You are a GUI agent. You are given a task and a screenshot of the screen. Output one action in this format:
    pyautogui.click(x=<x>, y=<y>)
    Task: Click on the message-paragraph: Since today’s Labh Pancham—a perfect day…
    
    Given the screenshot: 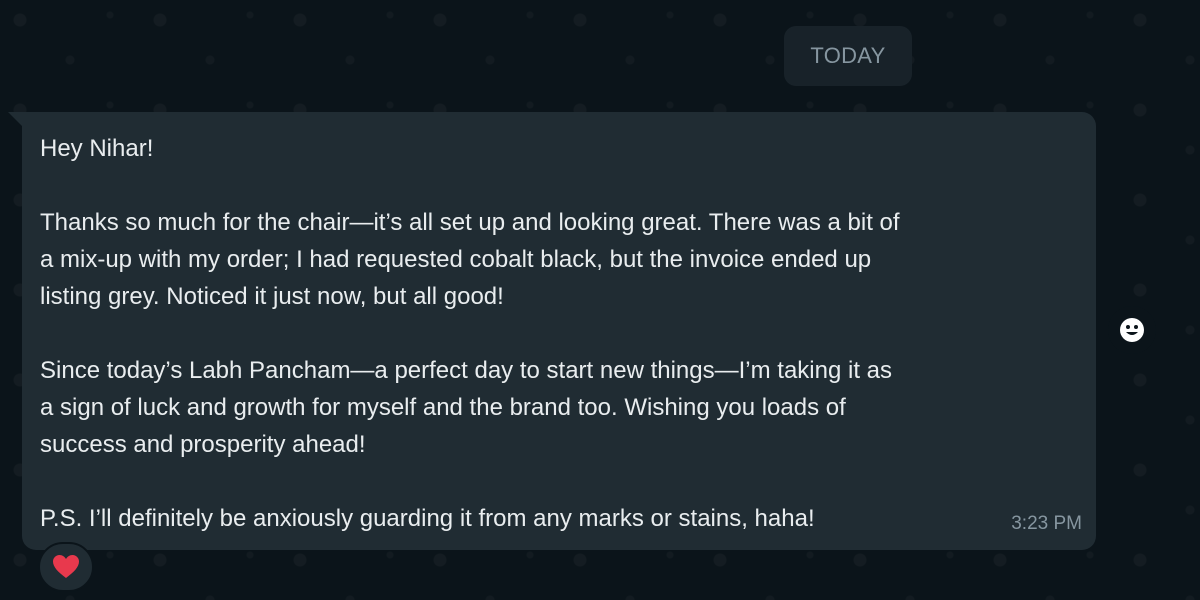 What is the action you would take?
    pyautogui.click(x=466, y=407)
    